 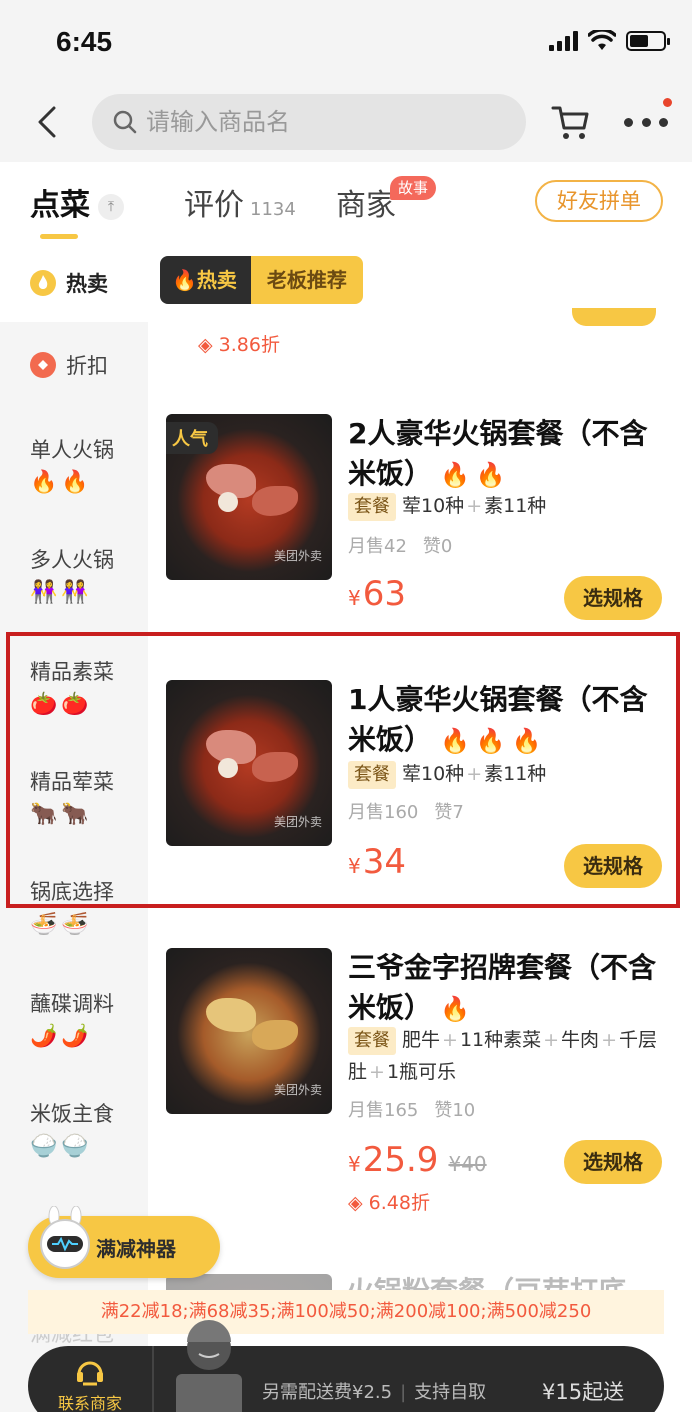 I want to click on contact-label: 联系商家, so click(x=89, y=1403).